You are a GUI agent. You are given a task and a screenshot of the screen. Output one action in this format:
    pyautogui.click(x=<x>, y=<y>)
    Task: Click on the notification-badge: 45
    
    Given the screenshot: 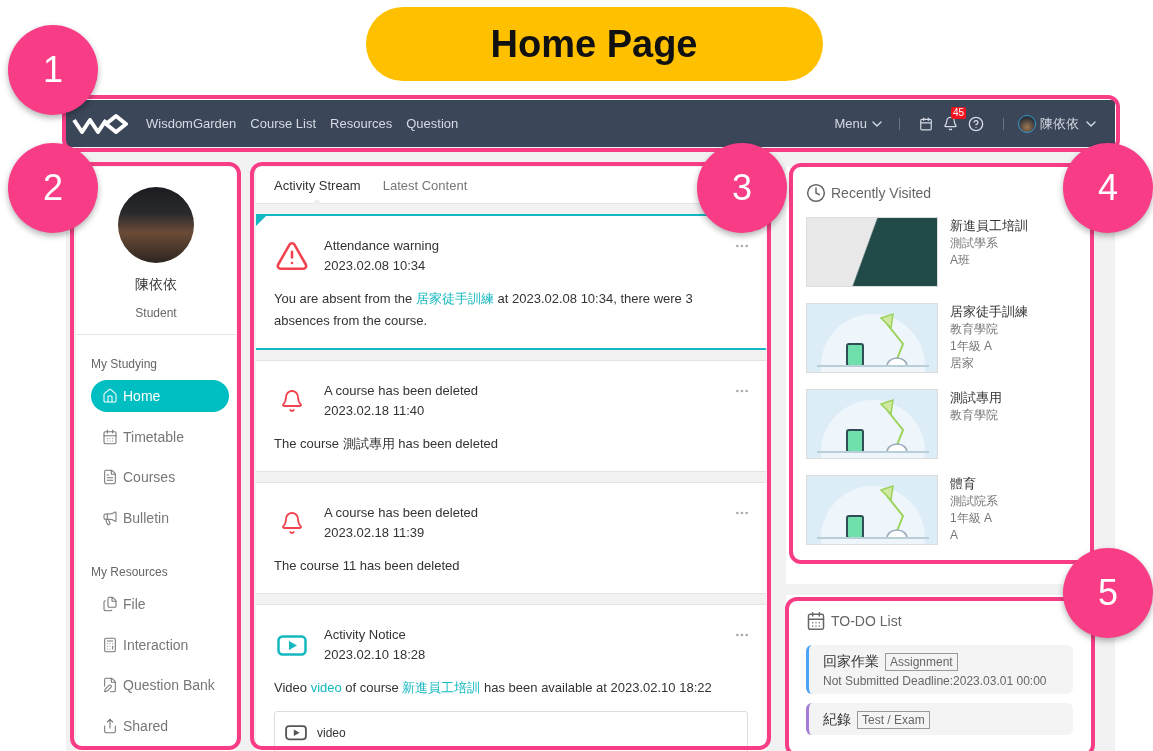 What is the action you would take?
    pyautogui.click(x=959, y=113)
    